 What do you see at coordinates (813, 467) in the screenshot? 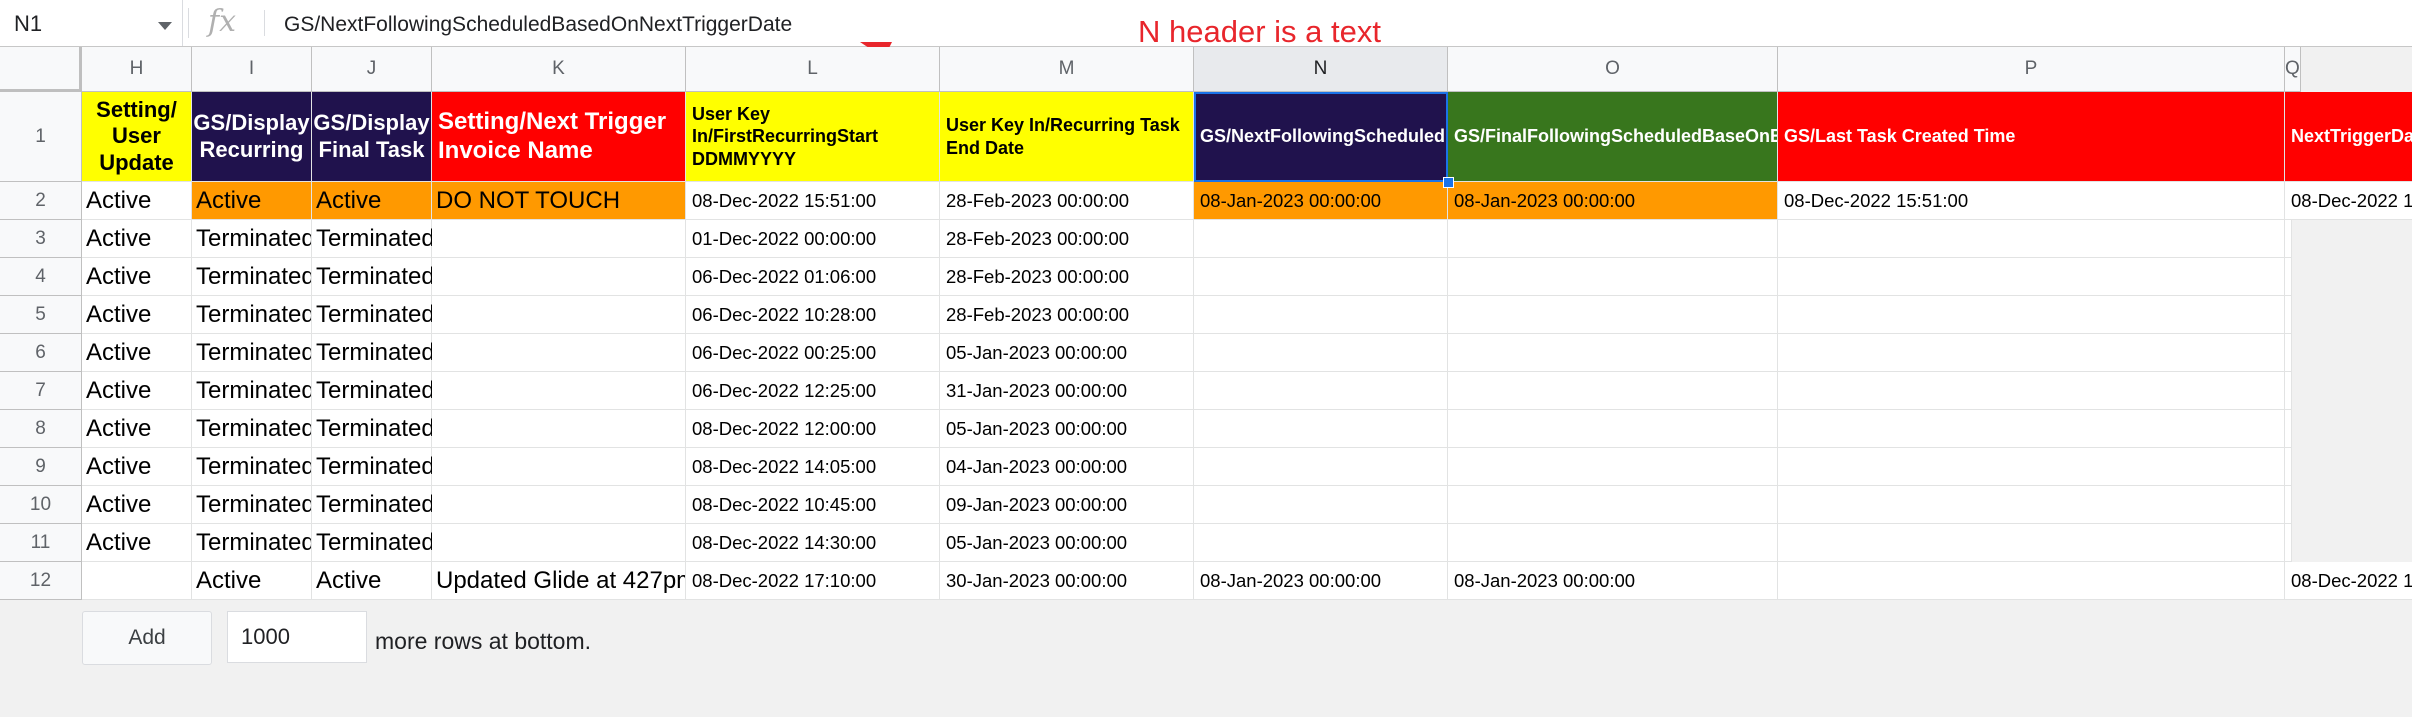
I see `table-cell: 08-Dec-2022 14:05:00` at bounding box center [813, 467].